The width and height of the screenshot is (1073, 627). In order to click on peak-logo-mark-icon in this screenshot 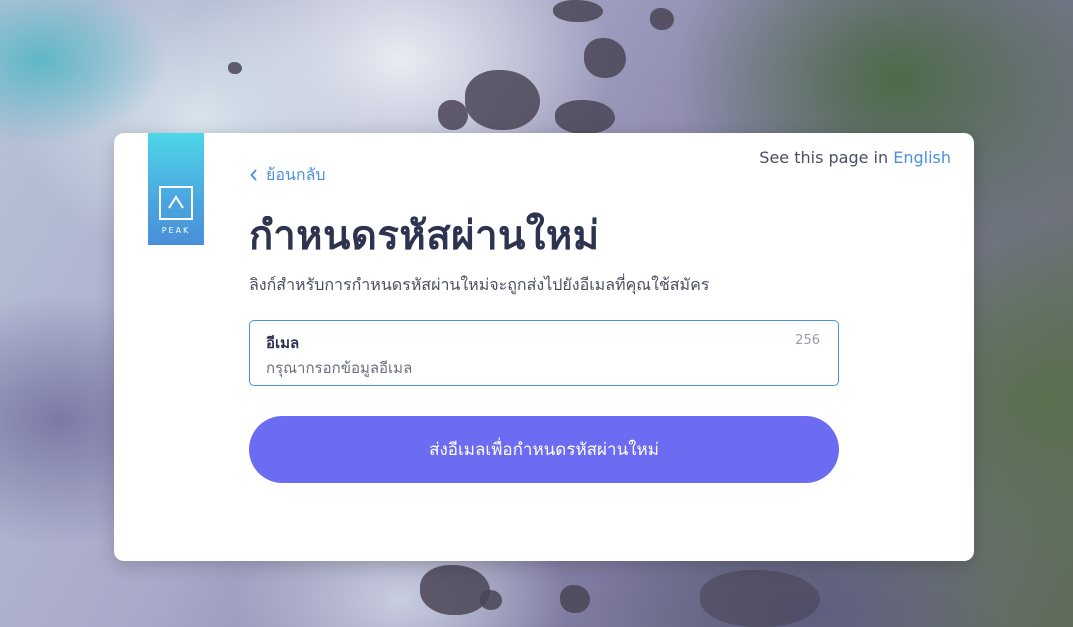, I will do `click(176, 203)`.